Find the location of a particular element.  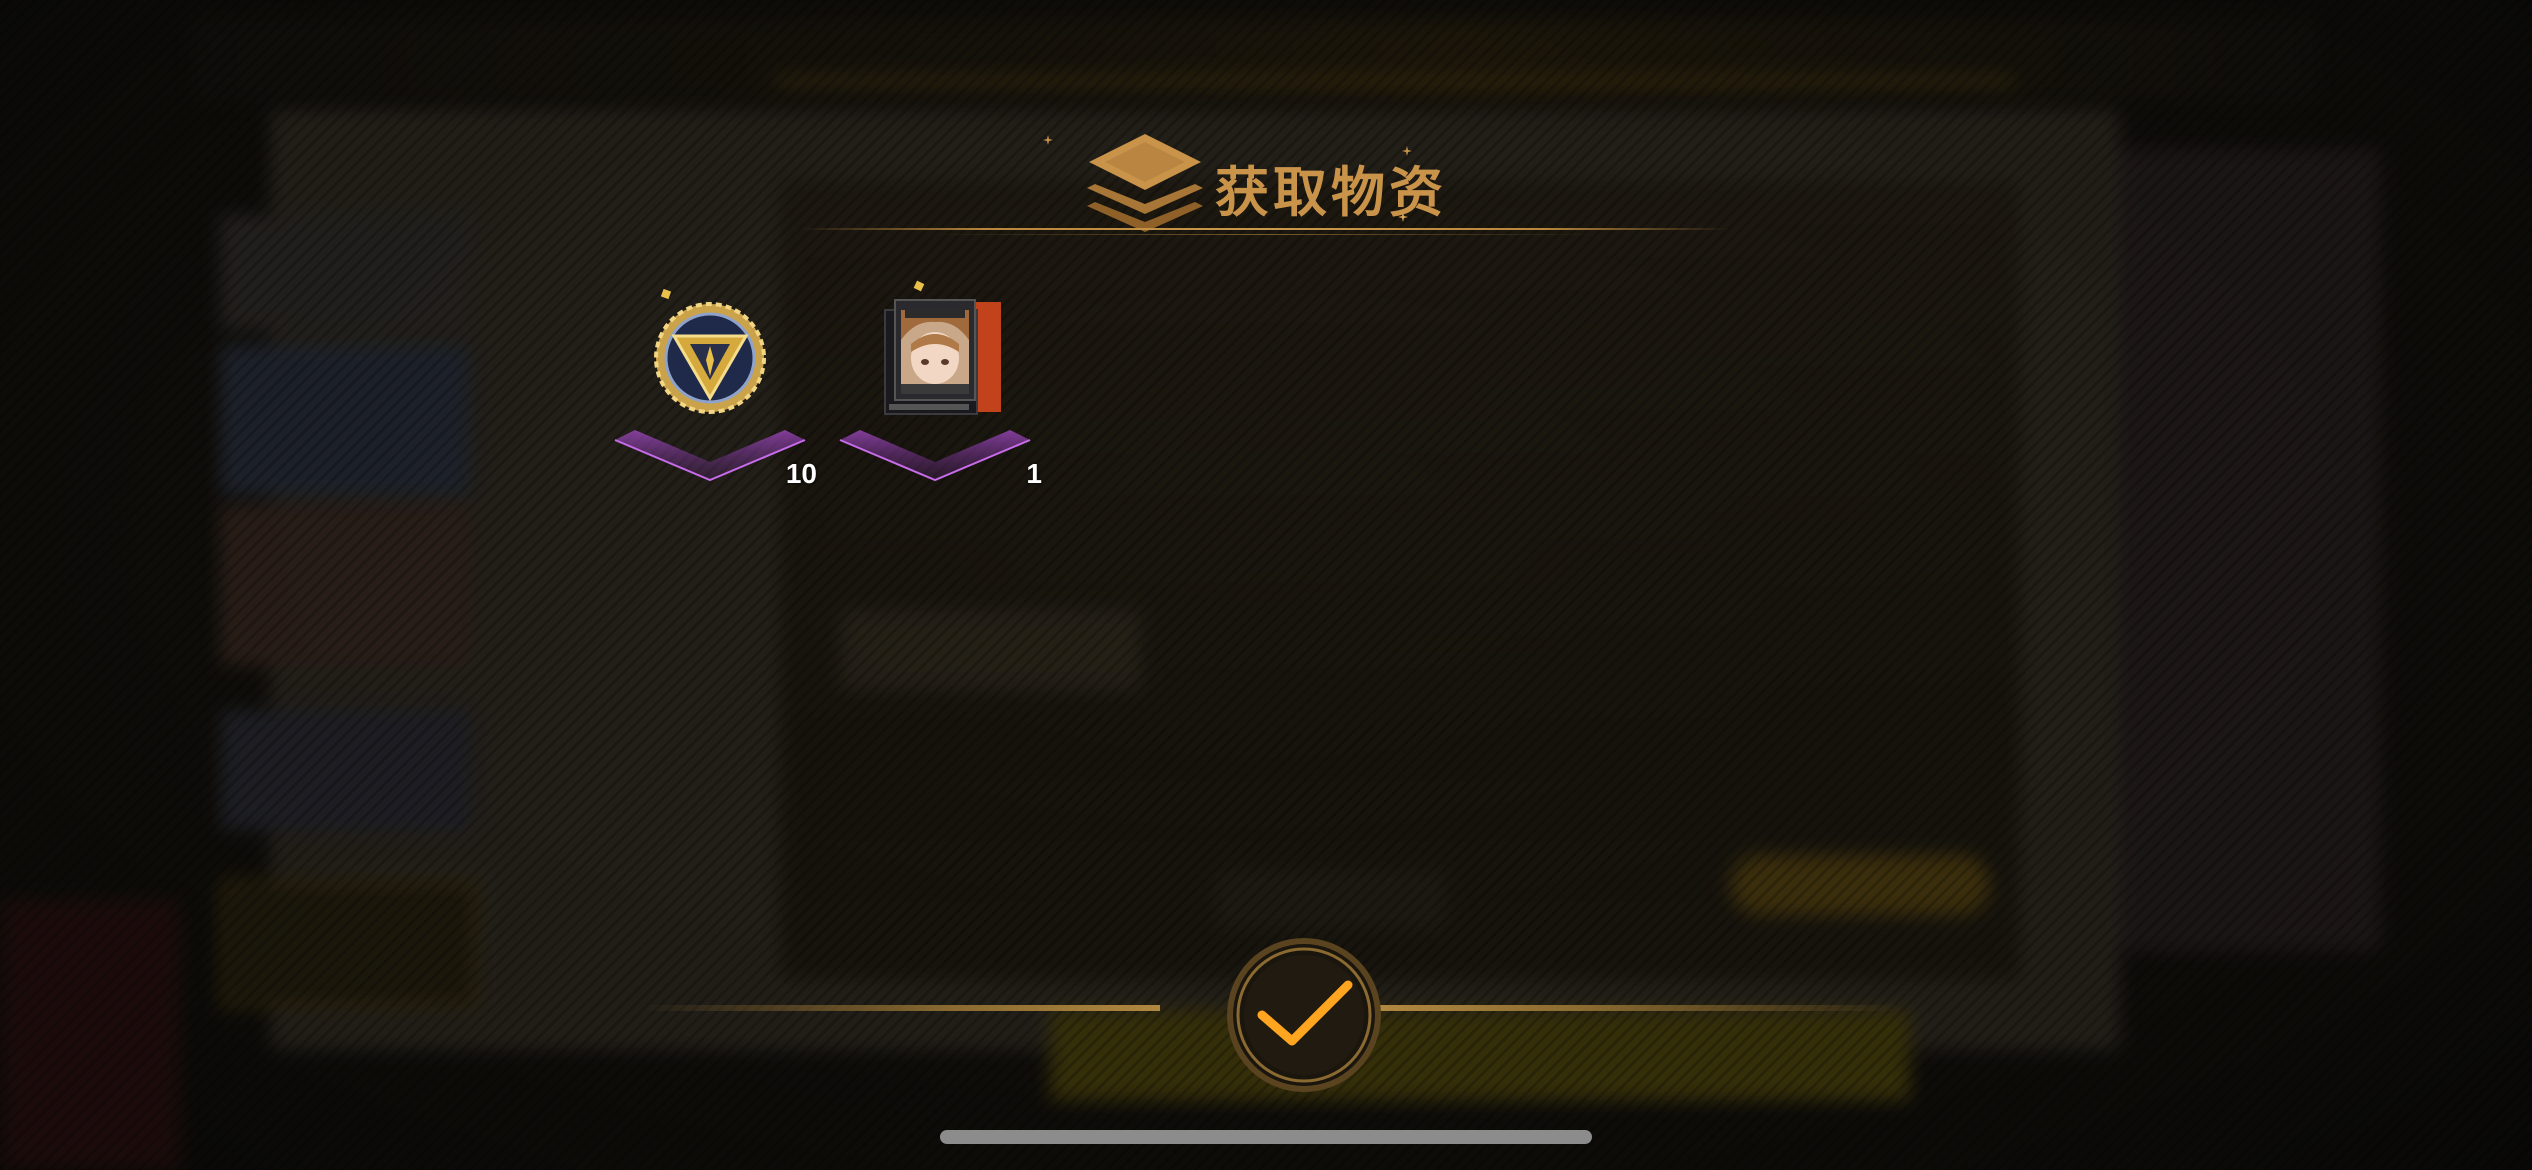

sparkle-icon is located at coordinates (1048, 140).